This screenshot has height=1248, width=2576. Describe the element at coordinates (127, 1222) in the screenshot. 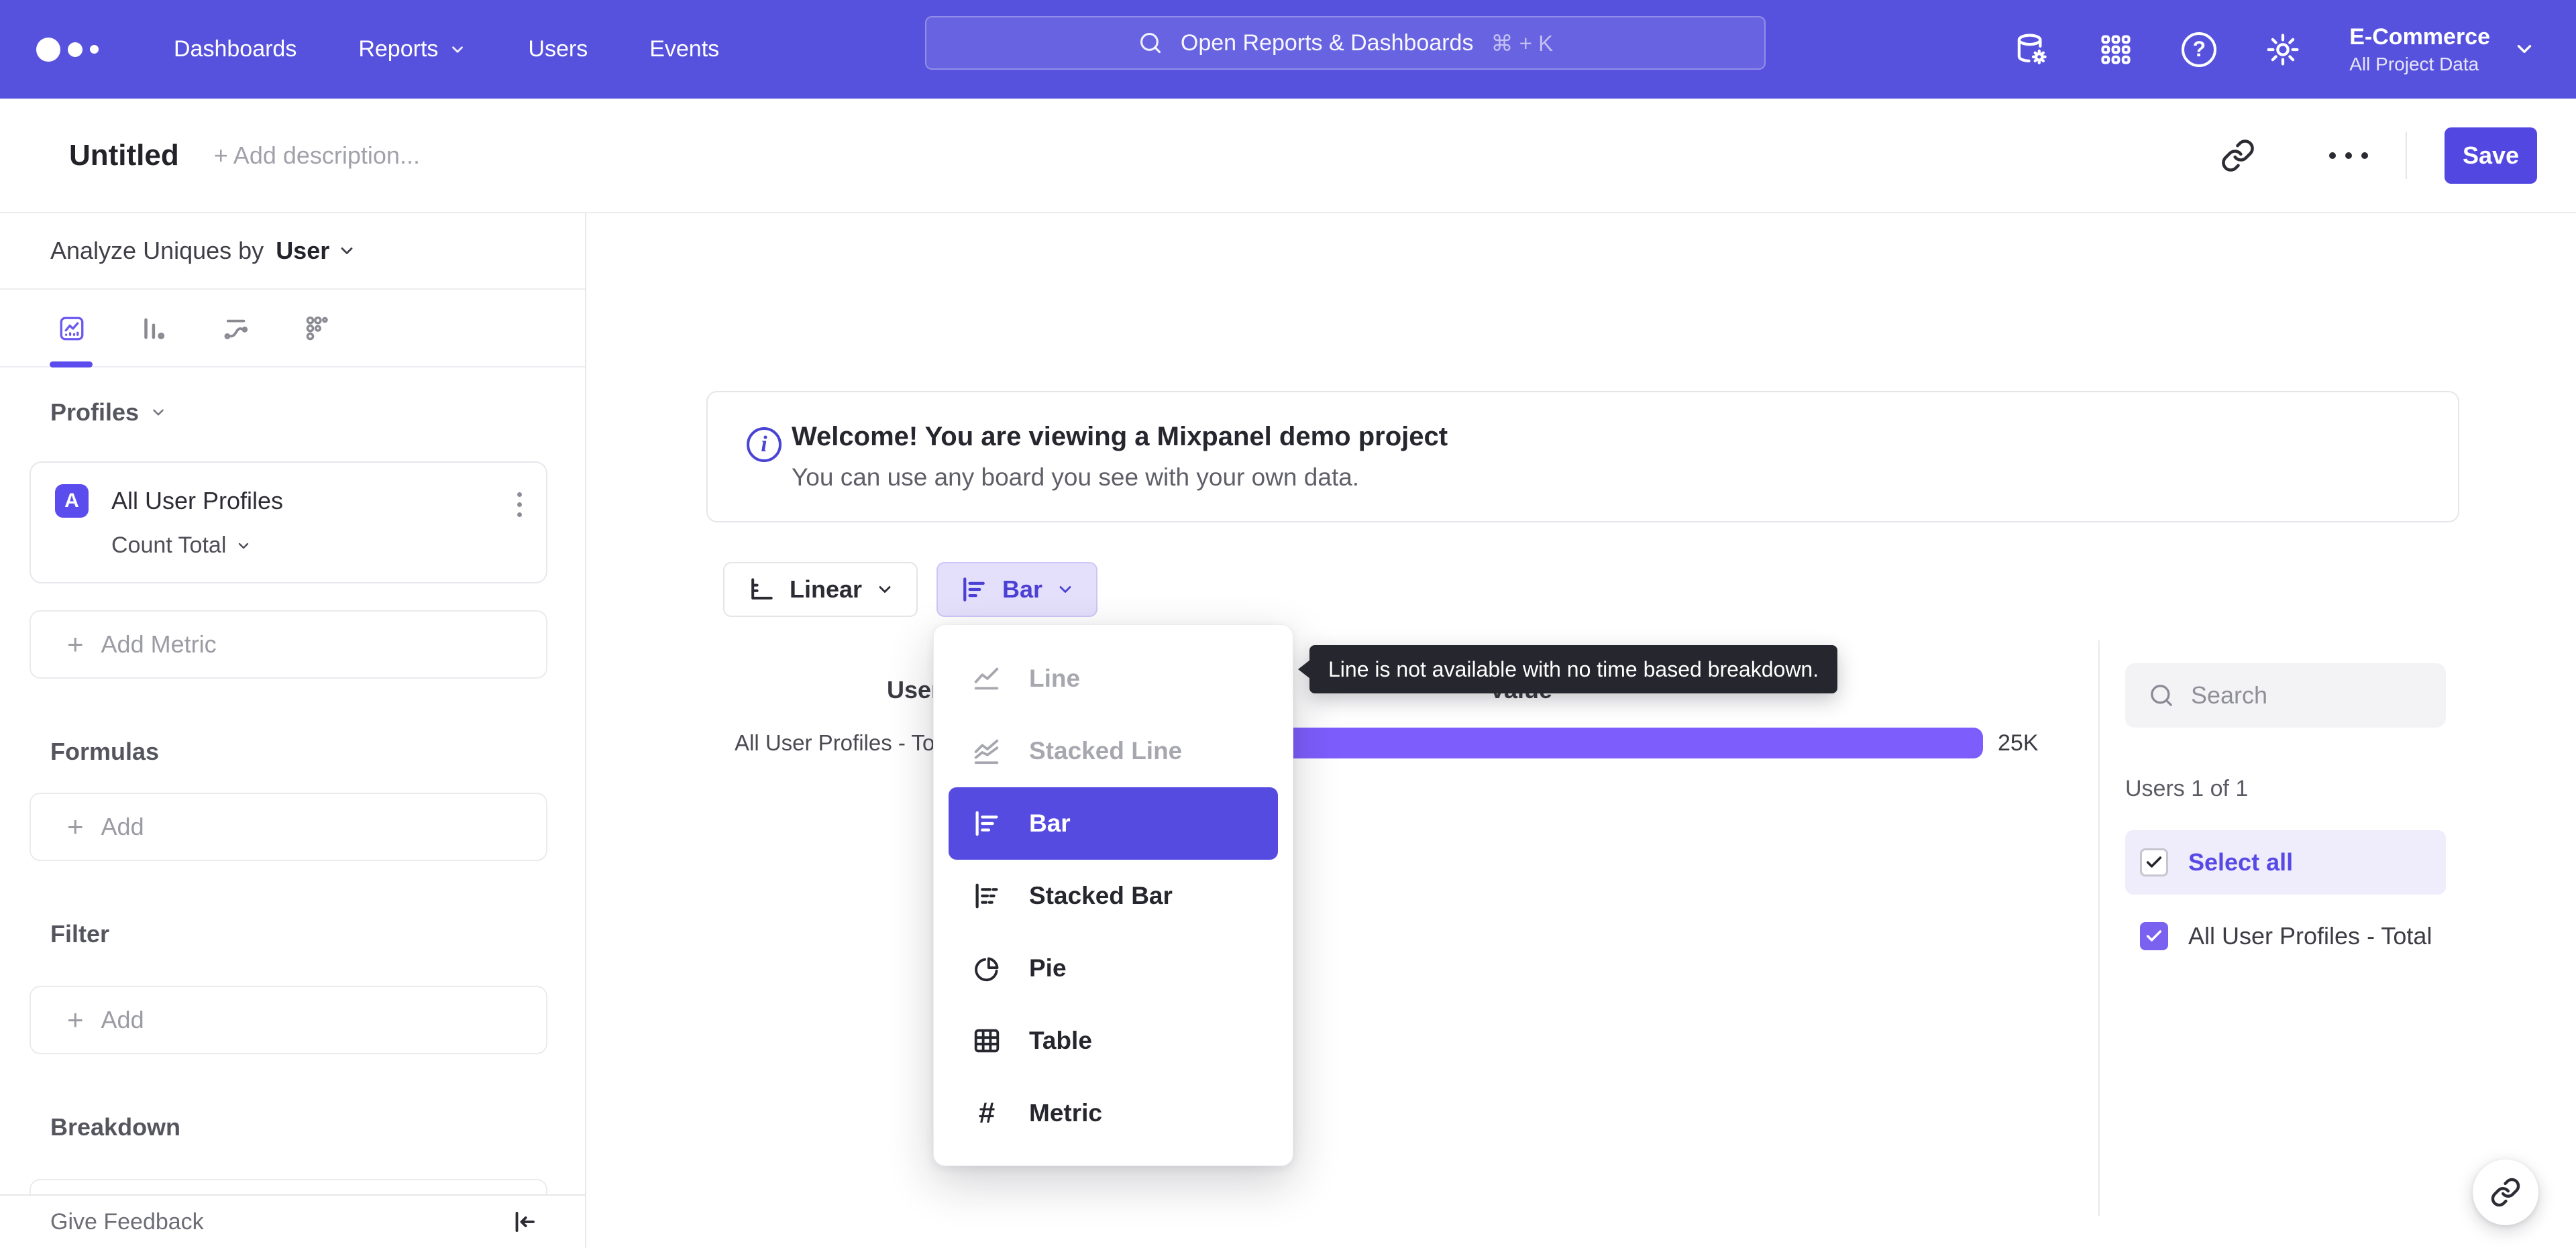

I see `give-feedback-link: Give Feedback` at that location.